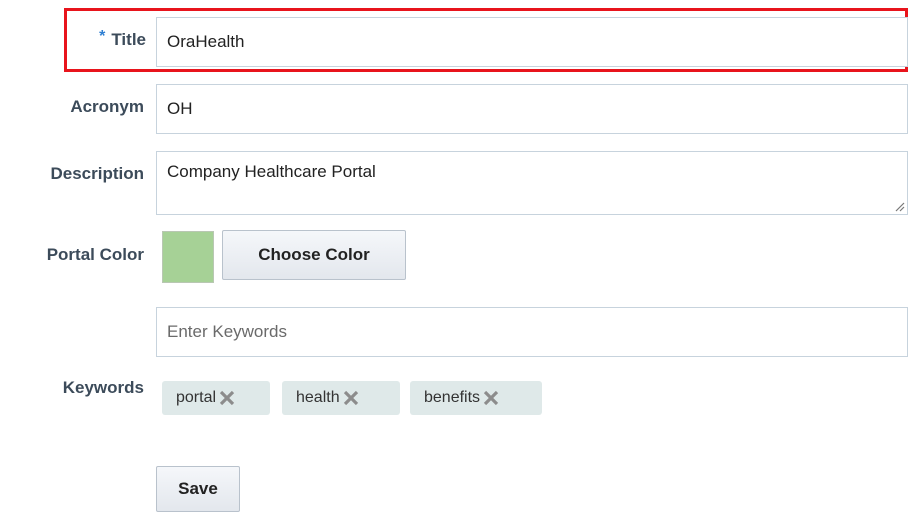 The width and height of the screenshot is (908, 512). I want to click on title-label-text: Title, so click(128, 39).